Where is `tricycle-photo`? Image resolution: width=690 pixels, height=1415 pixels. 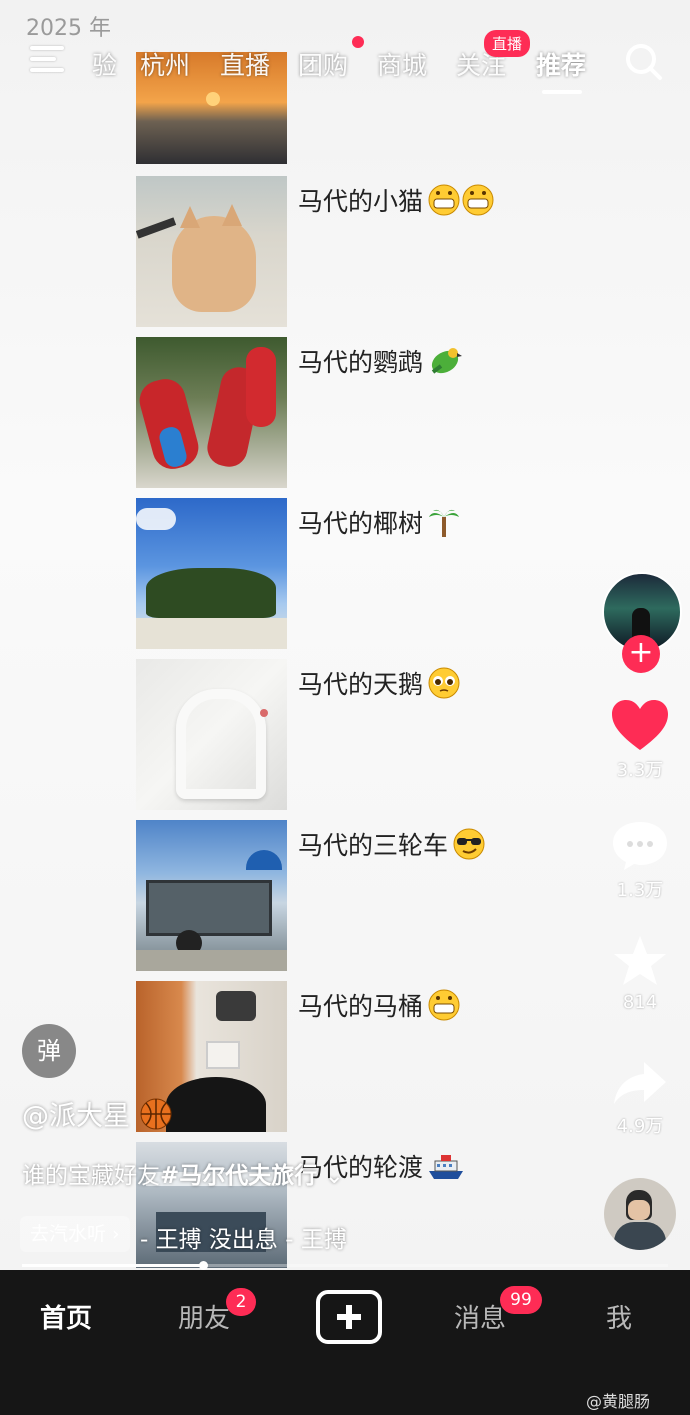 tricycle-photo is located at coordinates (211, 895).